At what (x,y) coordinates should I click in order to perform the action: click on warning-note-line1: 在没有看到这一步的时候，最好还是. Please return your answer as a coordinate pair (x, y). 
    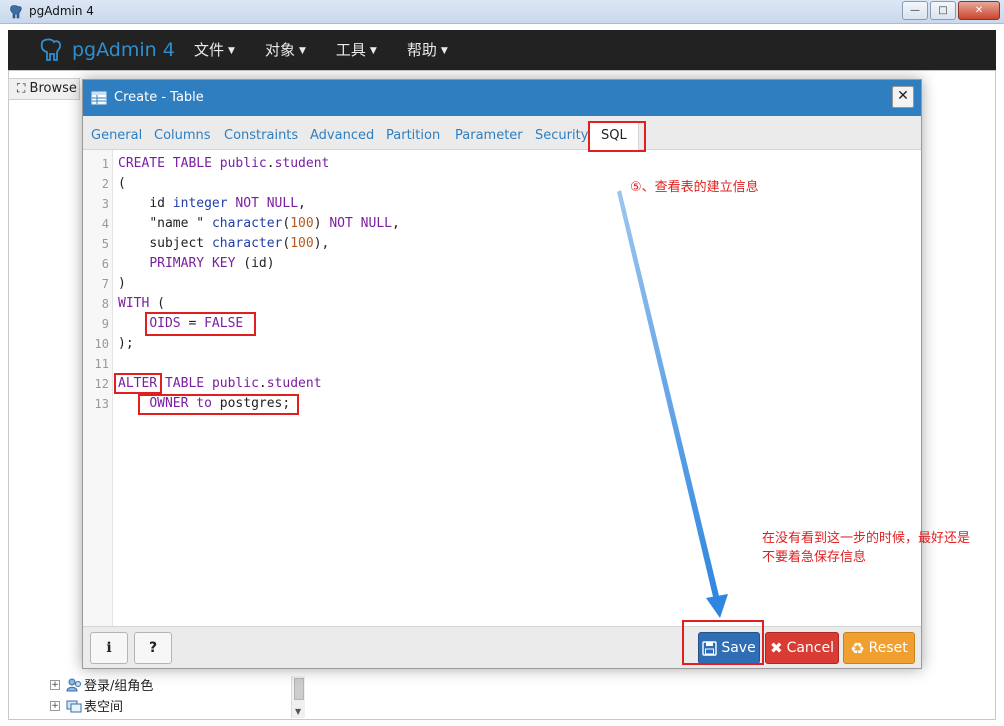
    Looking at the image, I should click on (866, 538).